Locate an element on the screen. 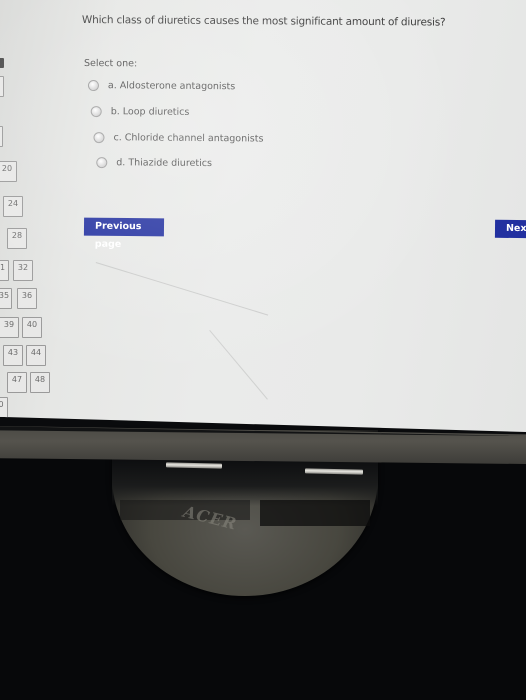 The width and height of the screenshot is (526, 700). quiz-nav-tile: 43 is located at coordinates (13, 355).